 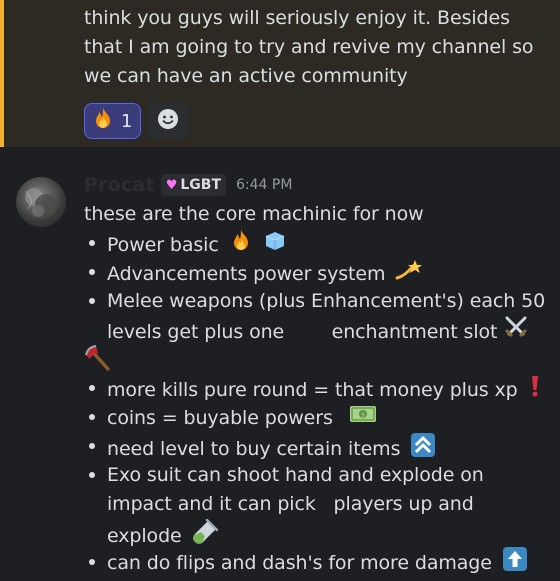 I want to click on fire-emoji-icon, so click(x=103, y=121).